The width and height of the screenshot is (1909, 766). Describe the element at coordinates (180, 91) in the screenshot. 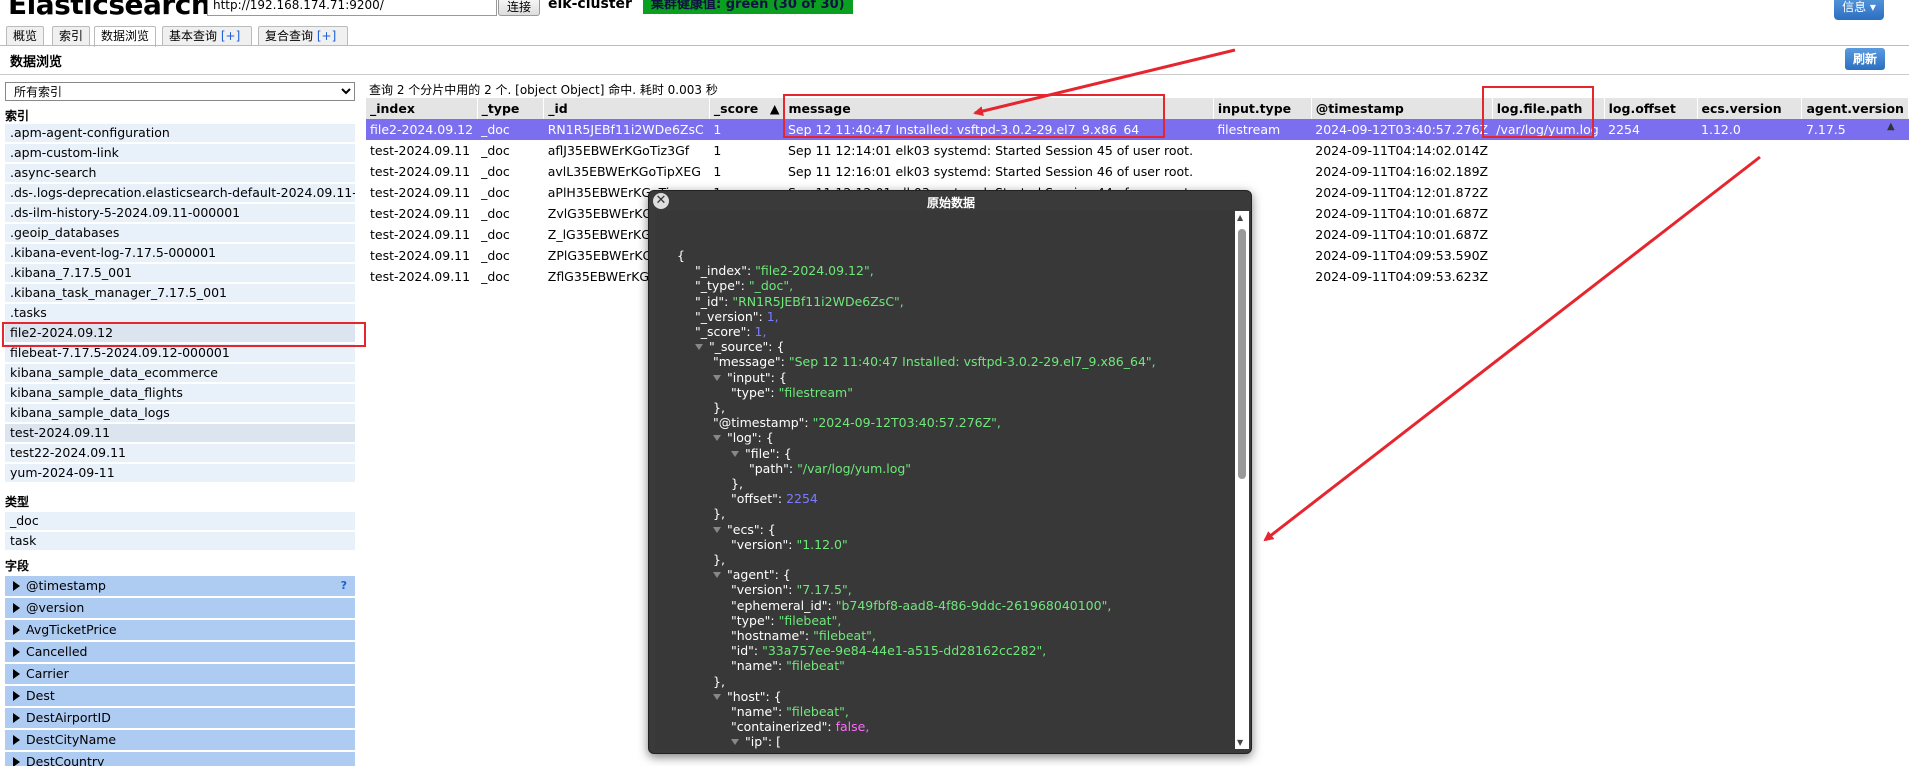

I see `index-filter-select: 所有索引` at that location.